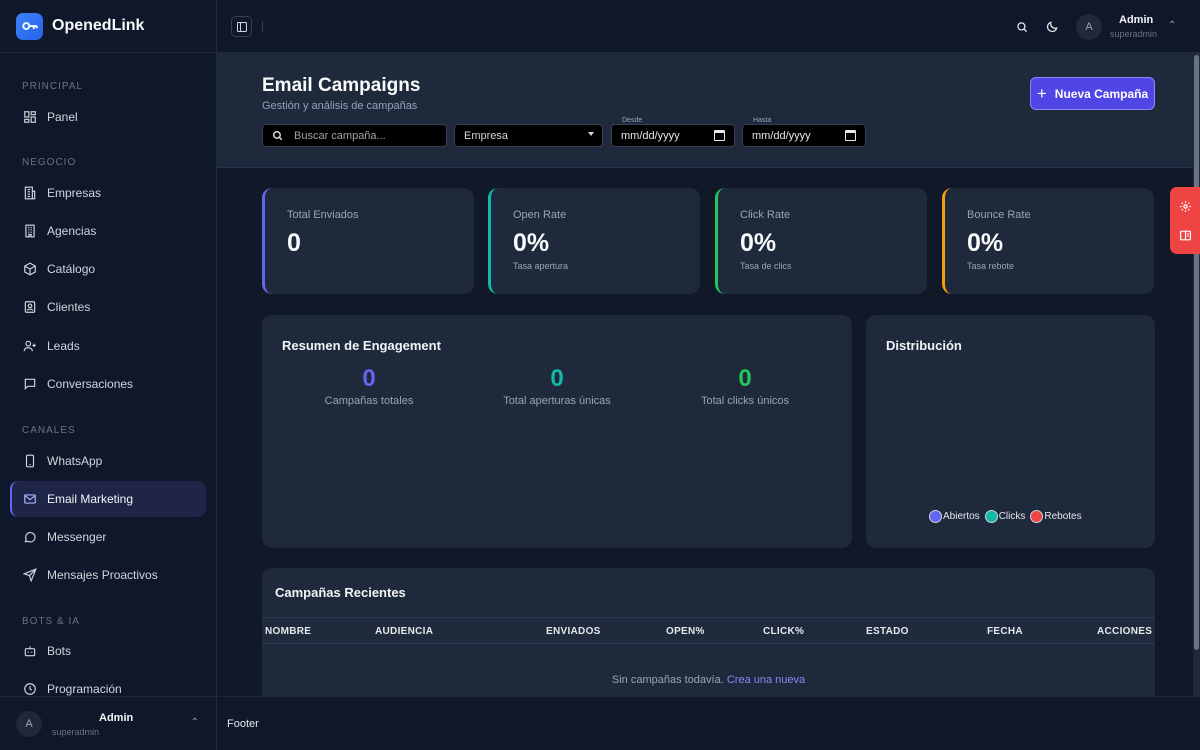 The width and height of the screenshot is (1200, 750). What do you see at coordinates (368, 241) in the screenshot?
I see `stat-card-total-sent: Total Enviados 0` at bounding box center [368, 241].